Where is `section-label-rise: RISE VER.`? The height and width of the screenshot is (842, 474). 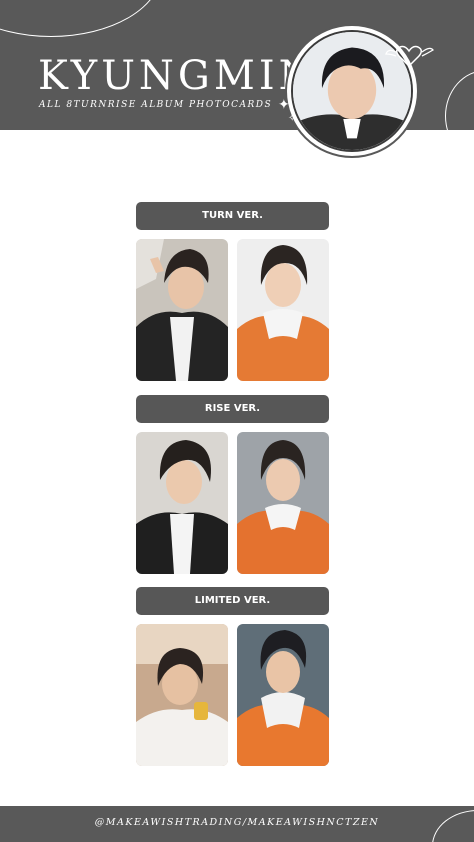
section-label-rise: RISE VER. is located at coordinates (232, 409).